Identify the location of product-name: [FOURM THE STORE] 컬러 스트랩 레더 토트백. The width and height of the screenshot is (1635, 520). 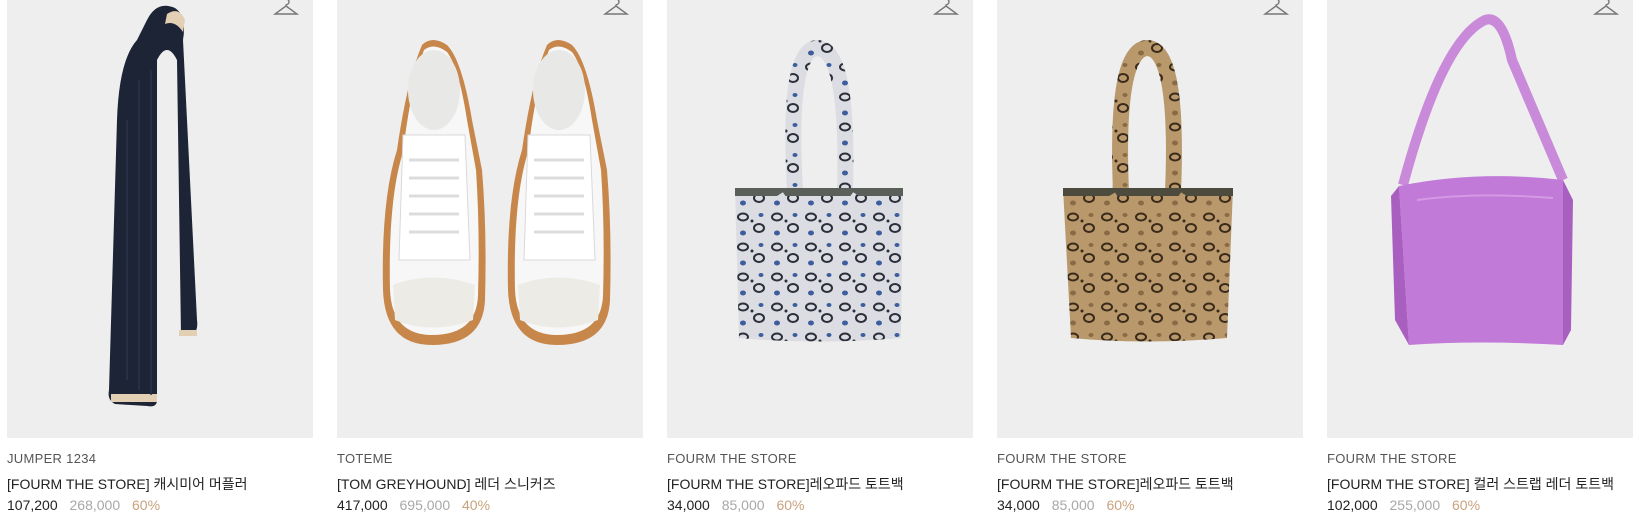
(1470, 484).